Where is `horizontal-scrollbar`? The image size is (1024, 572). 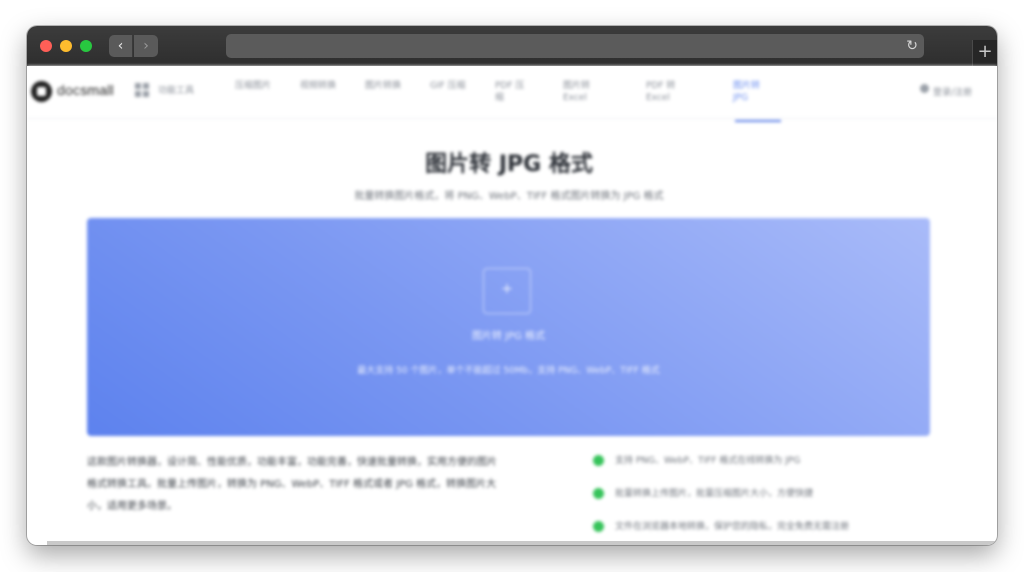 horizontal-scrollbar is located at coordinates (522, 543).